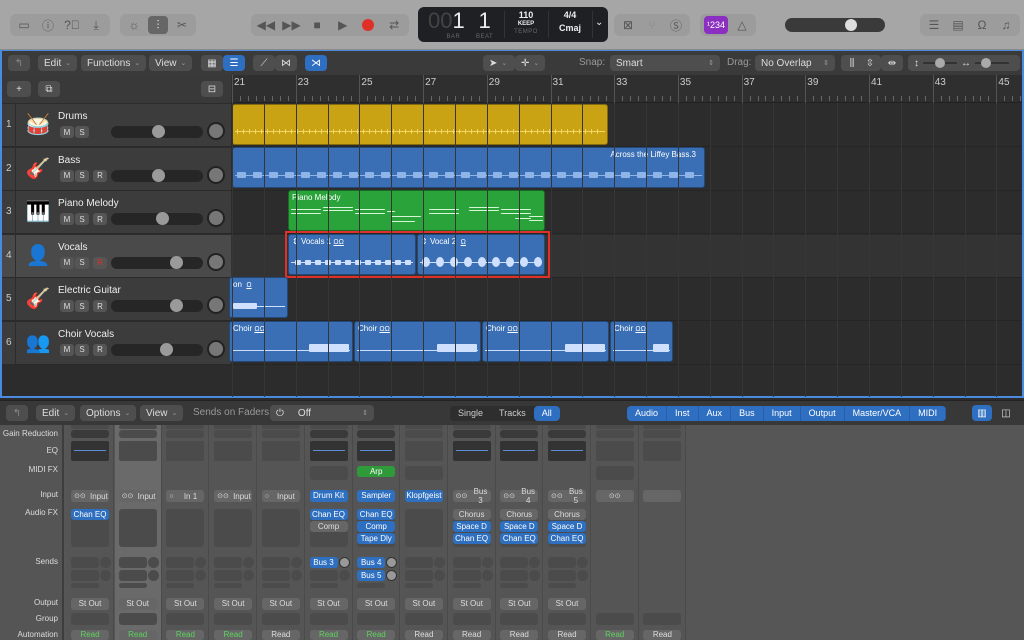 This screenshot has height=640, width=1024. What do you see at coordinates (368, 25) in the screenshot?
I see `record-icon` at bounding box center [368, 25].